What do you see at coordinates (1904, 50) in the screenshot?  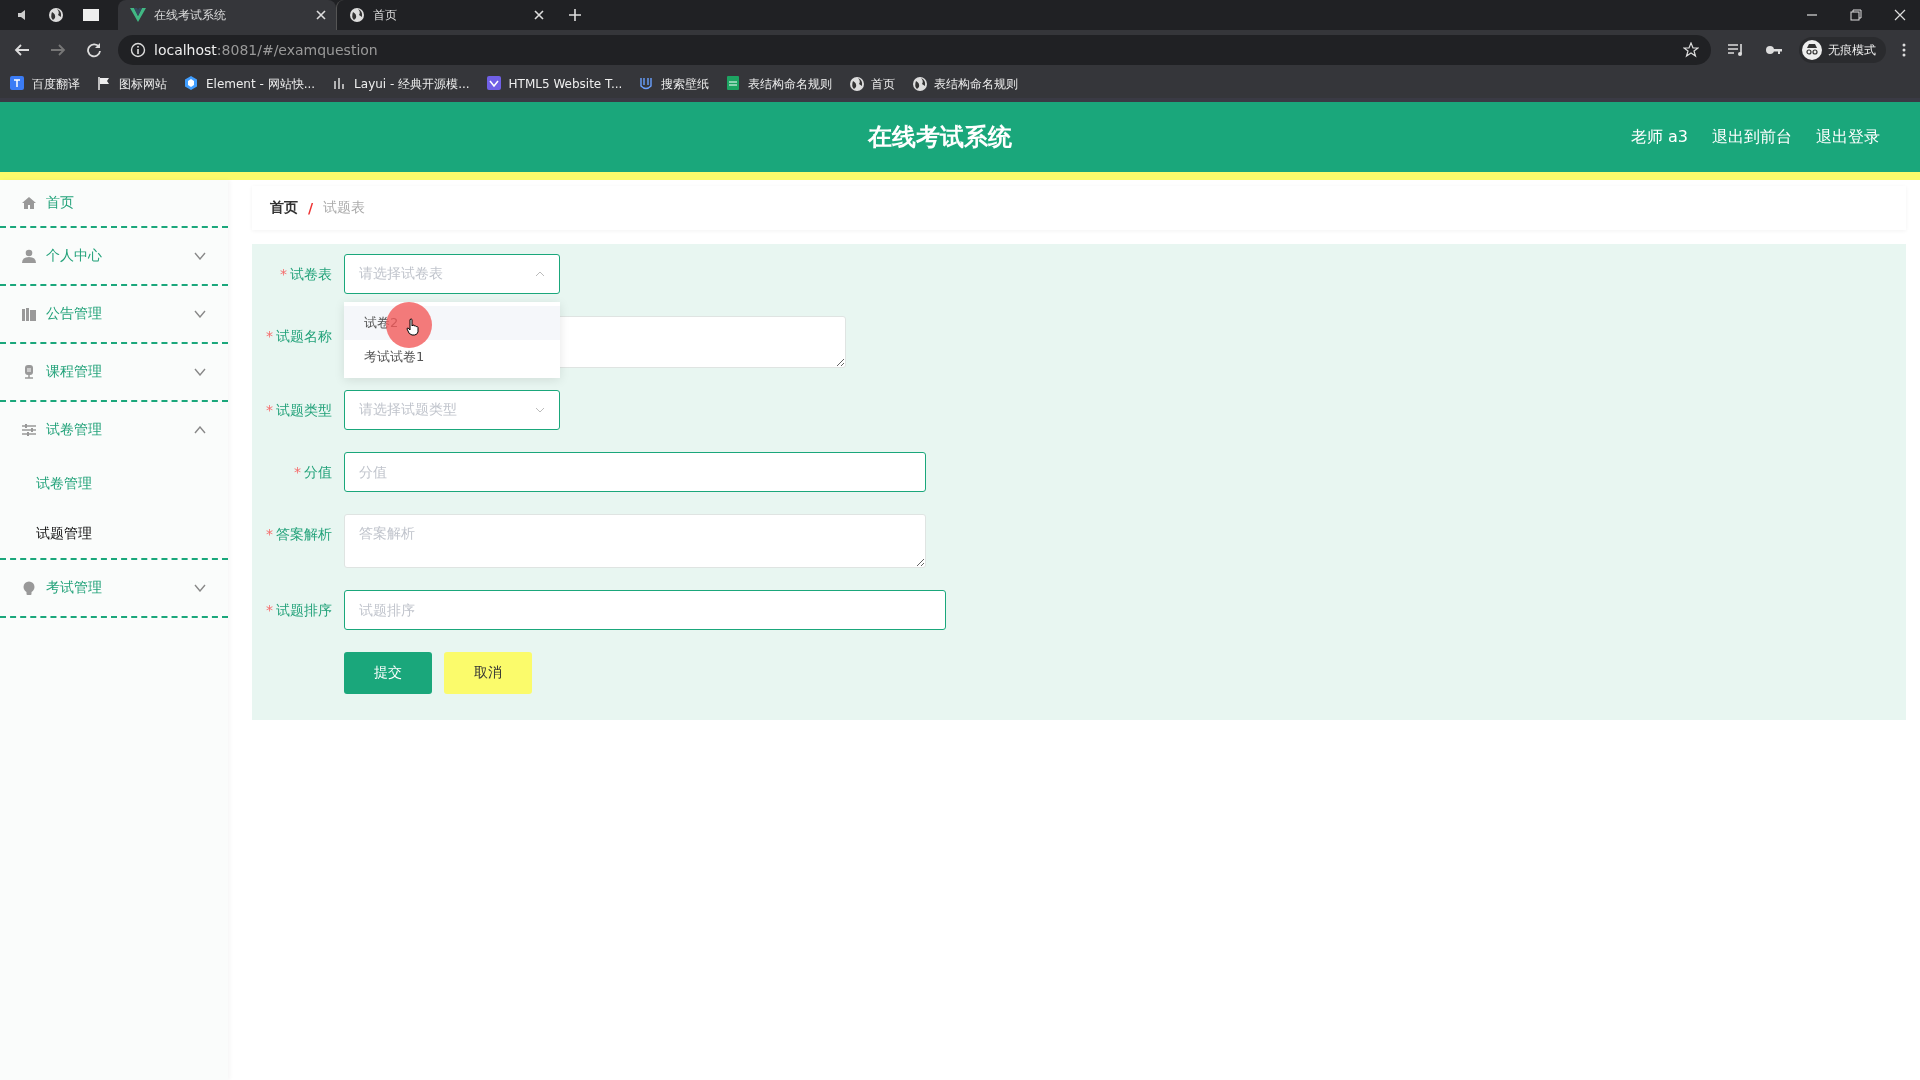 I see `more-icon` at bounding box center [1904, 50].